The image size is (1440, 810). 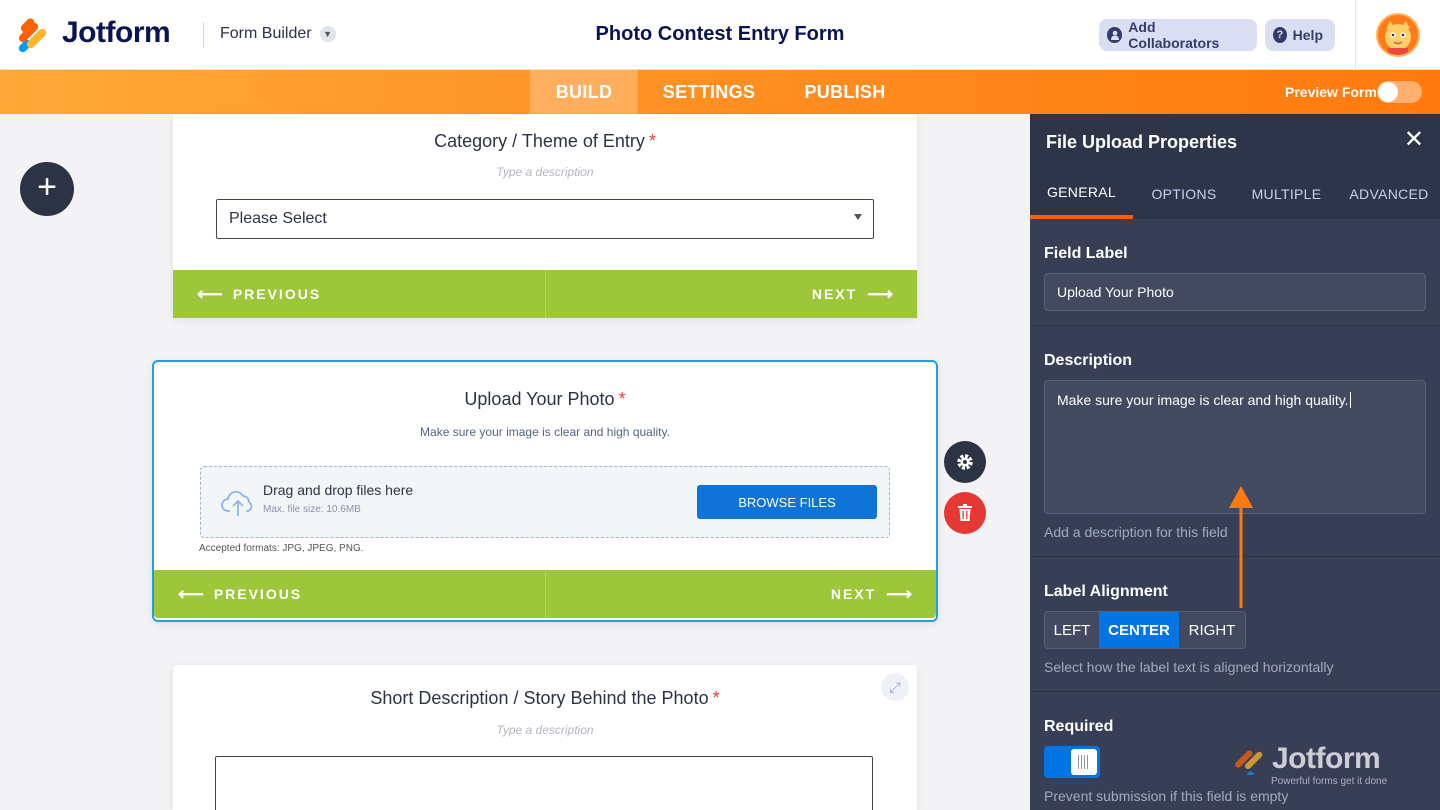 What do you see at coordinates (1088, 360) in the screenshot?
I see `description-title: Description` at bounding box center [1088, 360].